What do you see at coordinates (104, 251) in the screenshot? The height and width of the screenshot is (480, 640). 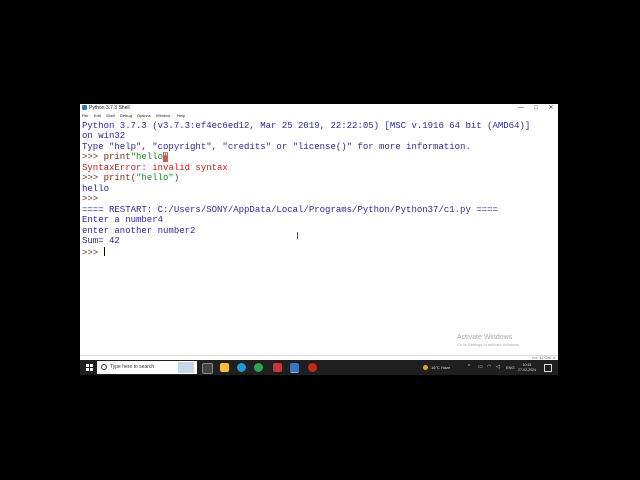 I see `text-cursor` at bounding box center [104, 251].